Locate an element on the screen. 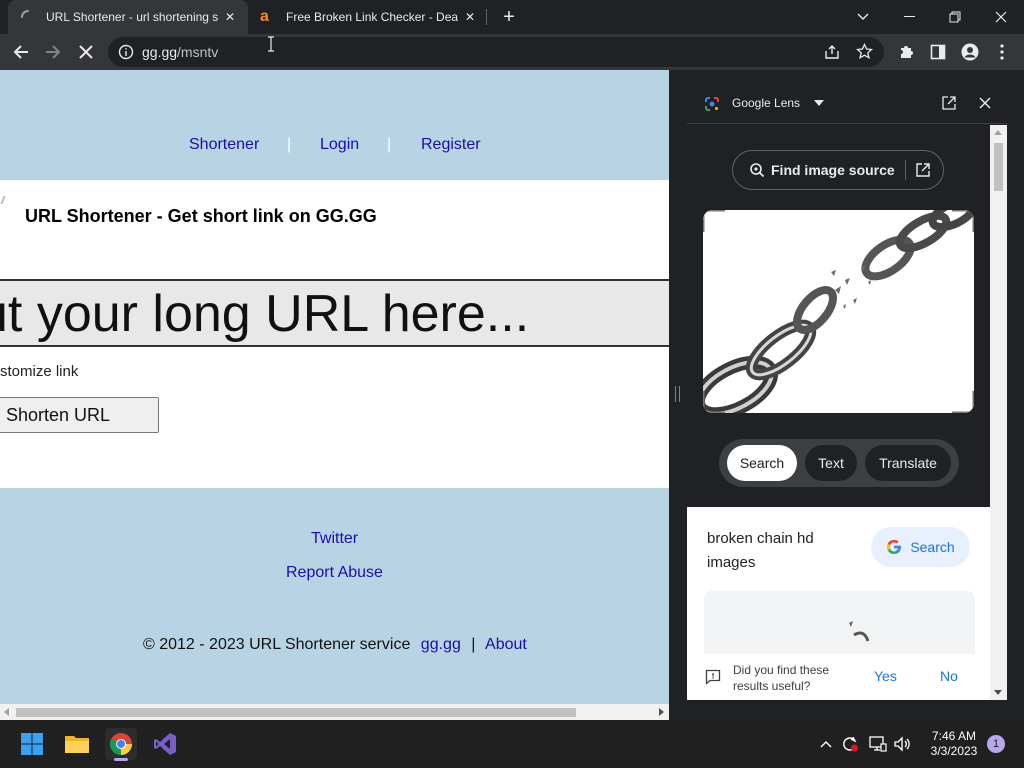  back-arrow-icon is located at coordinates (21, 52).